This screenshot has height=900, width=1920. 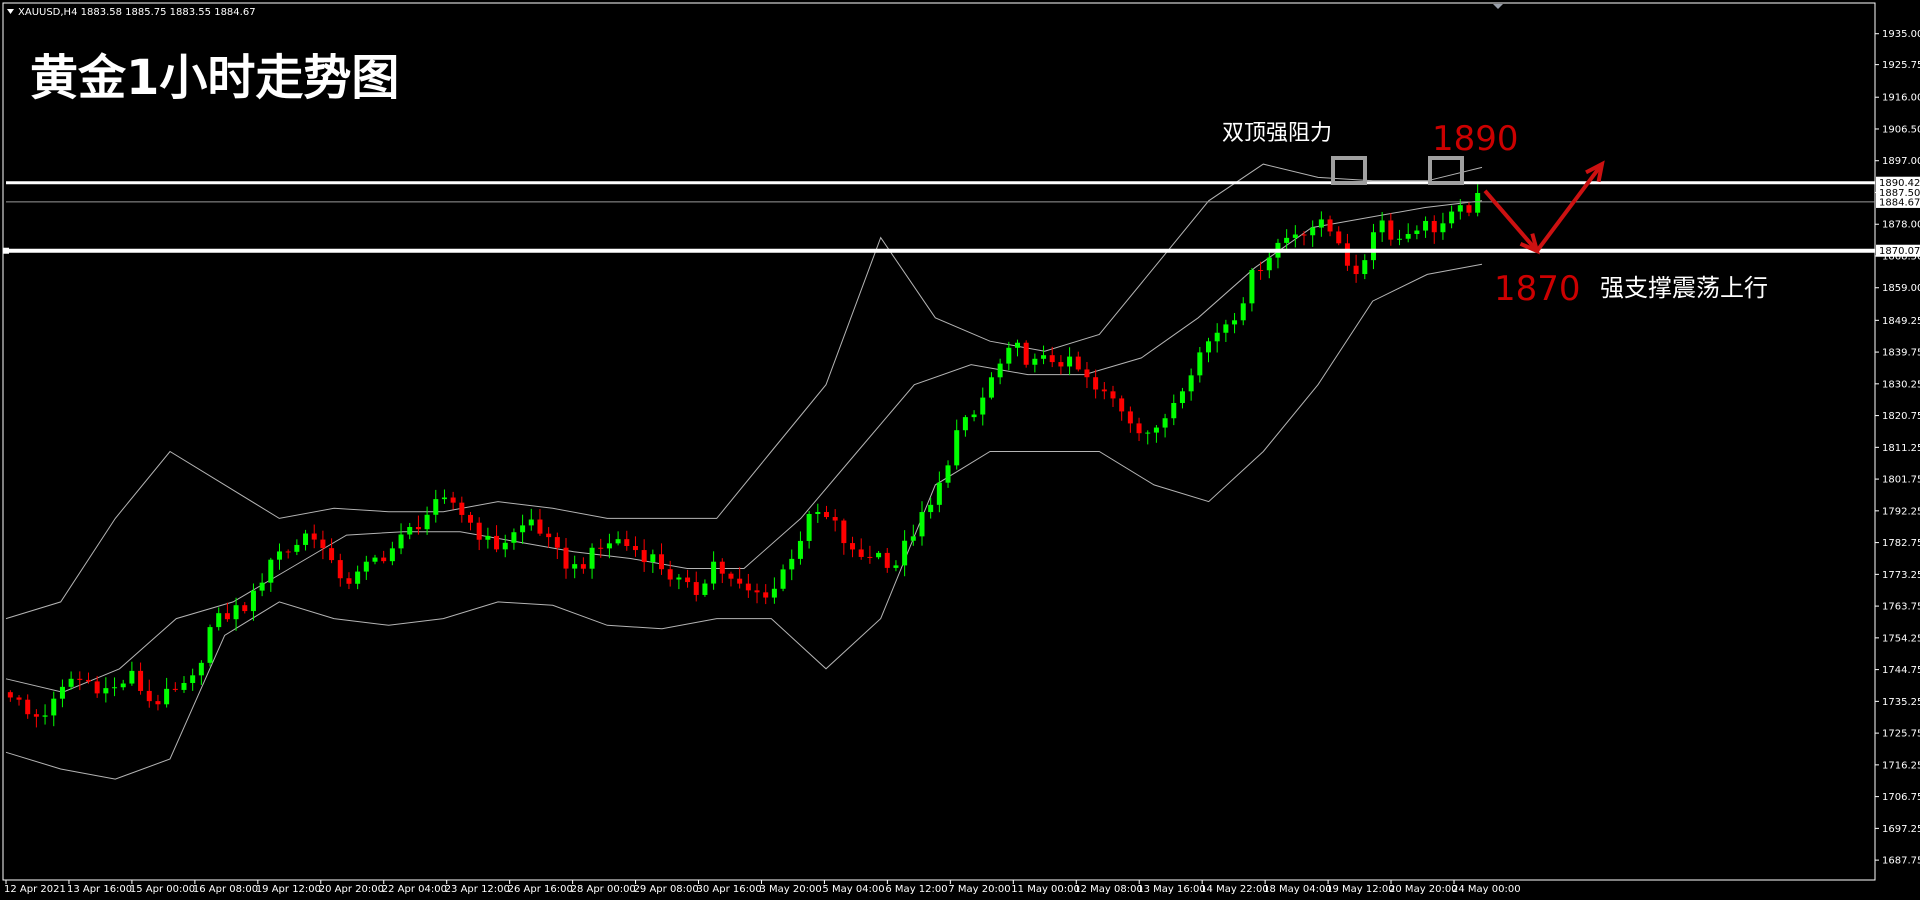 What do you see at coordinates (1901, 638) in the screenshot?
I see `price-tick-label: 1754.25` at bounding box center [1901, 638].